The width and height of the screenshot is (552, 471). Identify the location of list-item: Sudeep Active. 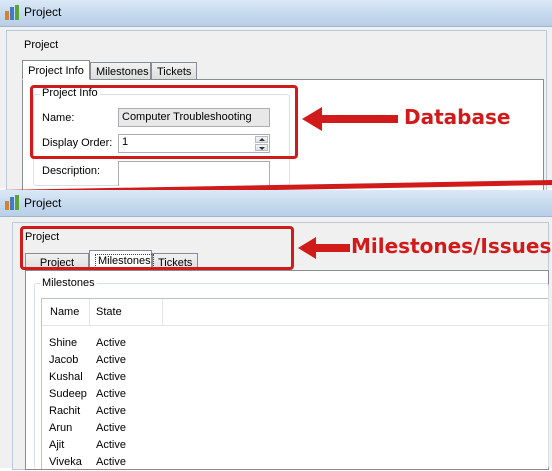
(295, 394).